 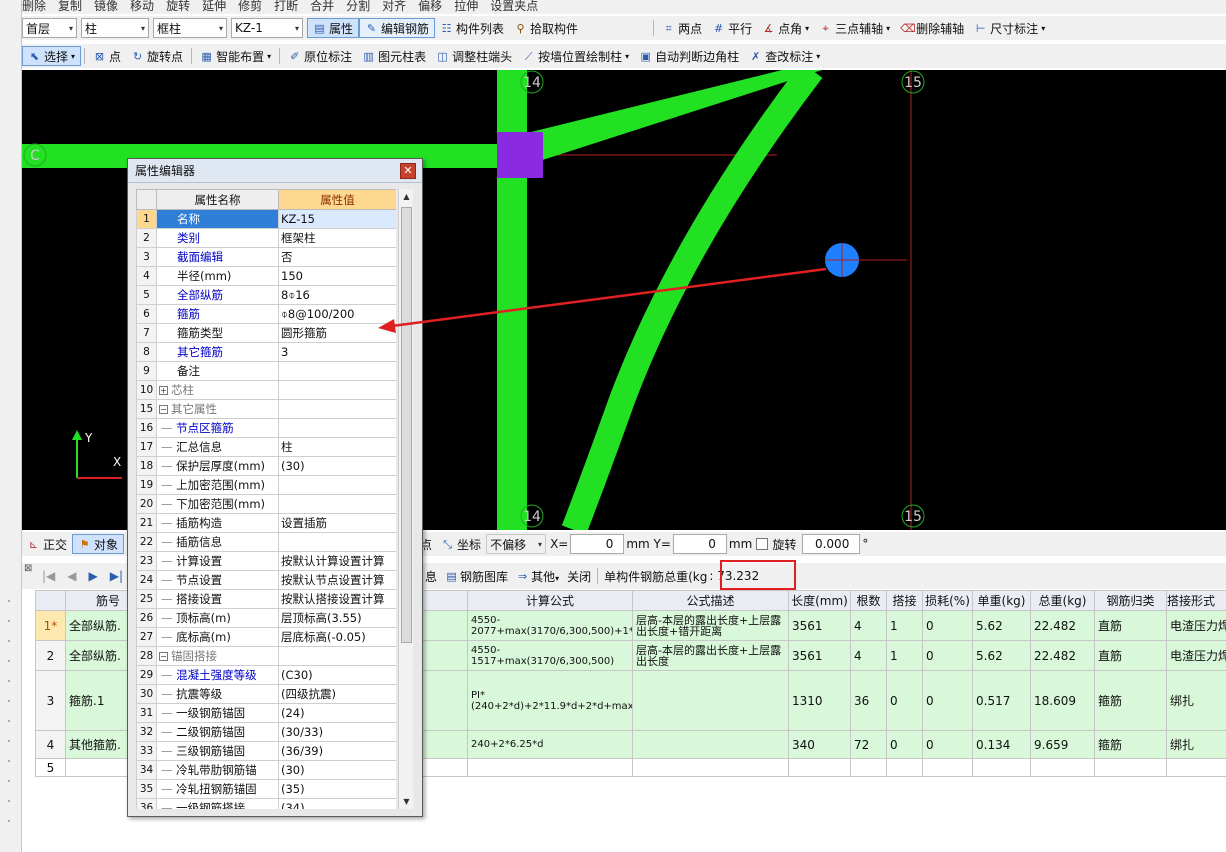 I want to click on property-value: 框架柱, so click(x=337, y=238).